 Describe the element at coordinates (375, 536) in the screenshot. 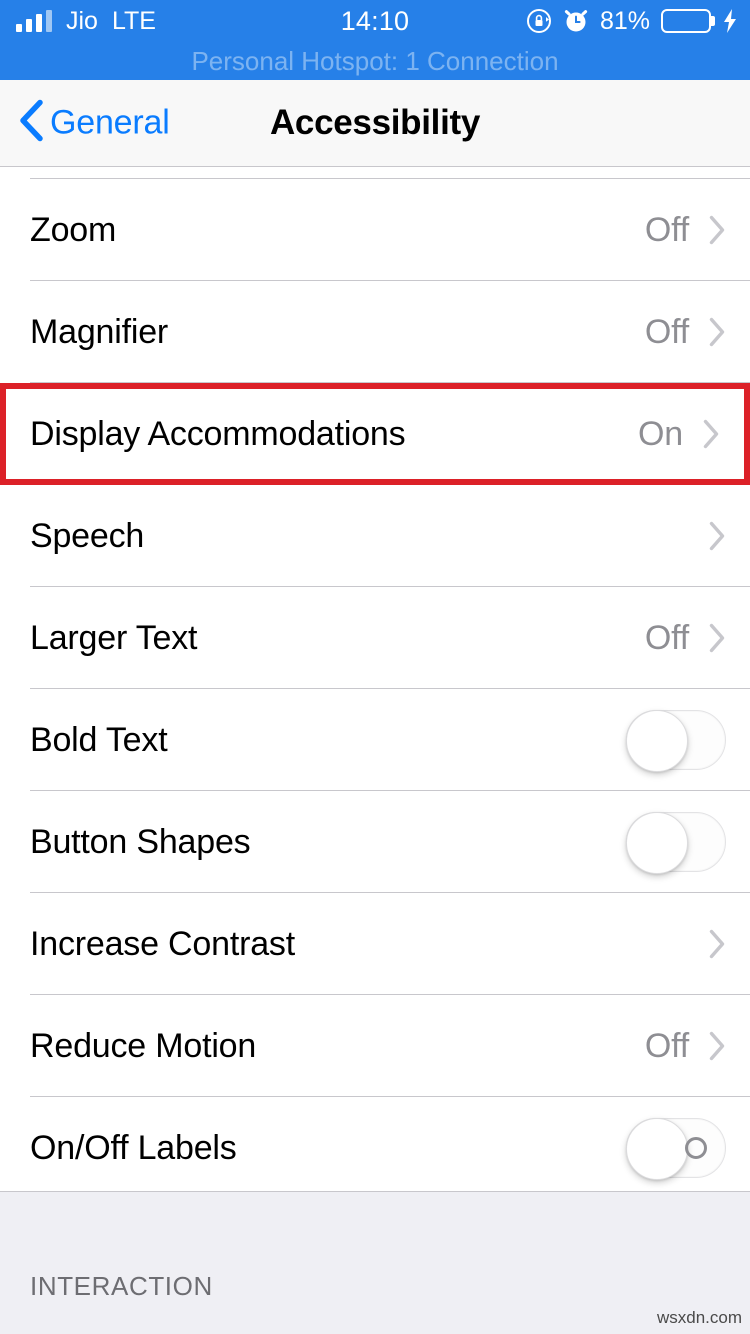

I see `settings-row-speech: Speech` at that location.